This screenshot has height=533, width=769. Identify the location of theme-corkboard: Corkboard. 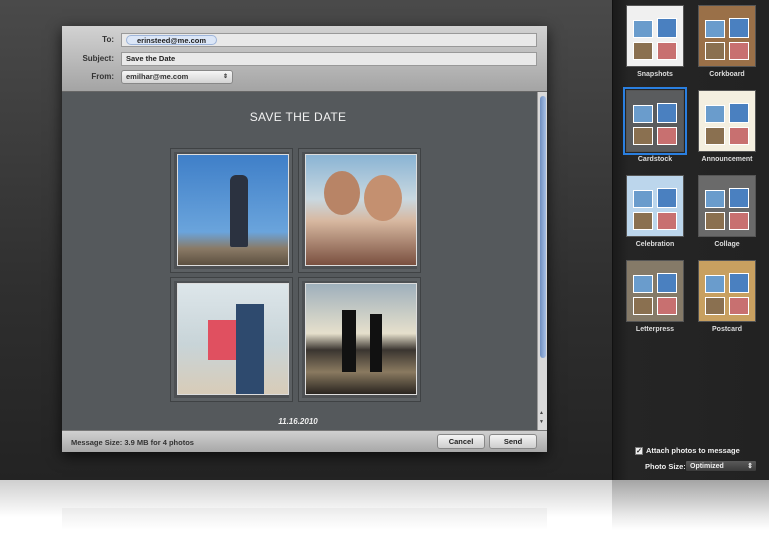
(727, 41).